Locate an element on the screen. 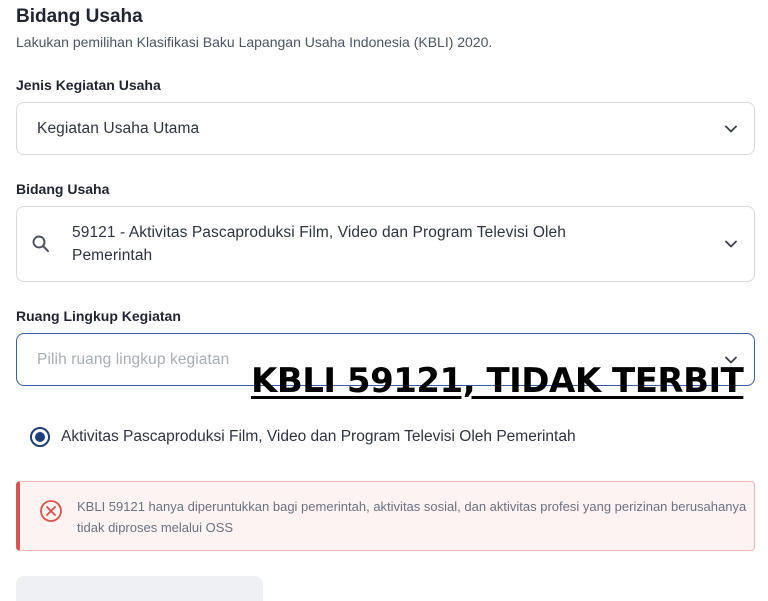  ruang-lingkup-placeholder: Pilih ruang lingkup kegiatan is located at coordinates (133, 359).